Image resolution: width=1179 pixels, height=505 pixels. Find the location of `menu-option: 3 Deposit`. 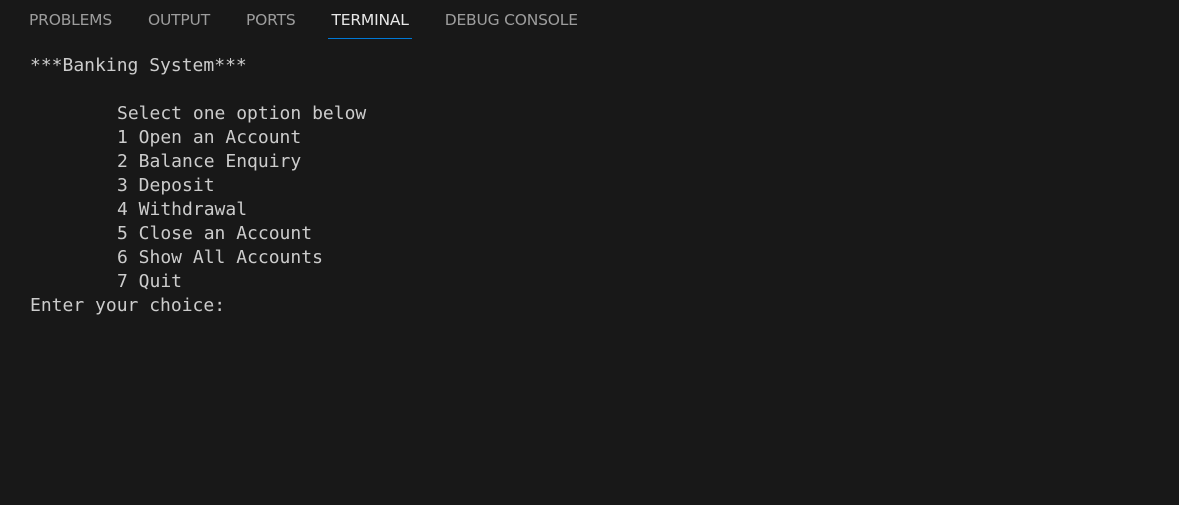

menu-option: 3 Deposit is located at coordinates (166, 185).